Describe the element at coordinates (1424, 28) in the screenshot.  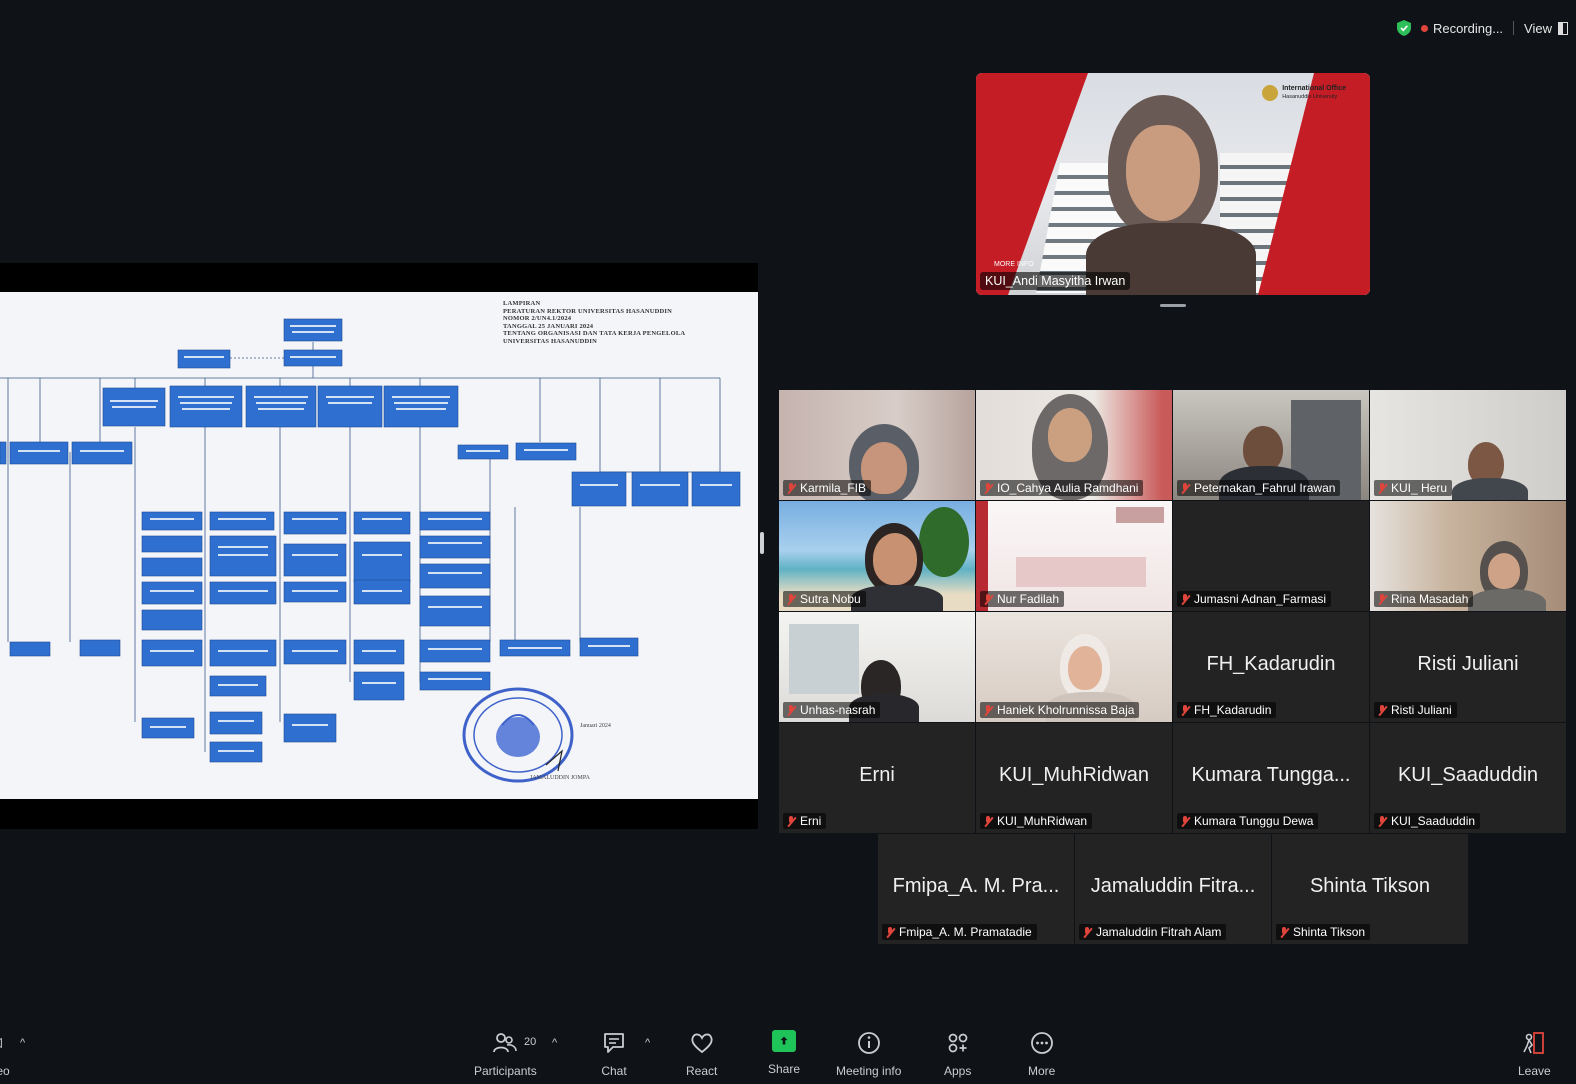
I see `recording-dot-icon` at that location.